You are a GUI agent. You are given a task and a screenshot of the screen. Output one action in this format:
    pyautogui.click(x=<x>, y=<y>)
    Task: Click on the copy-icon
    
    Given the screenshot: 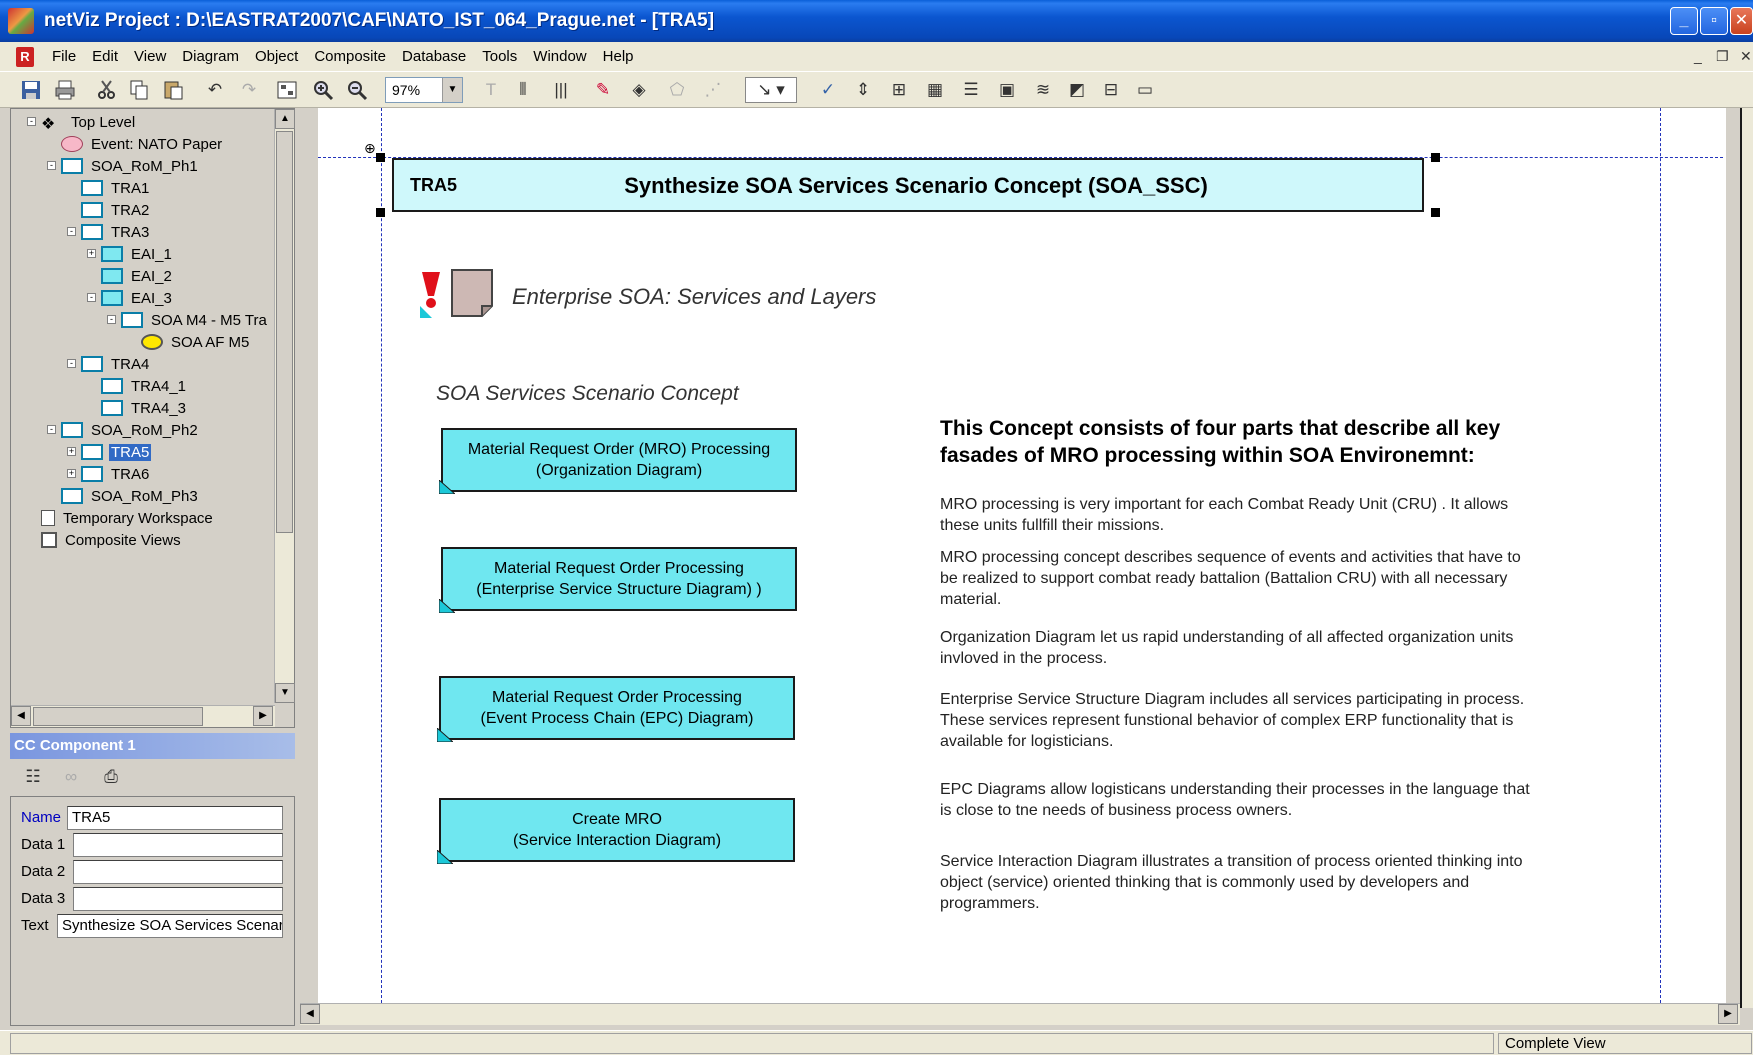 What is the action you would take?
    pyautogui.click(x=139, y=90)
    